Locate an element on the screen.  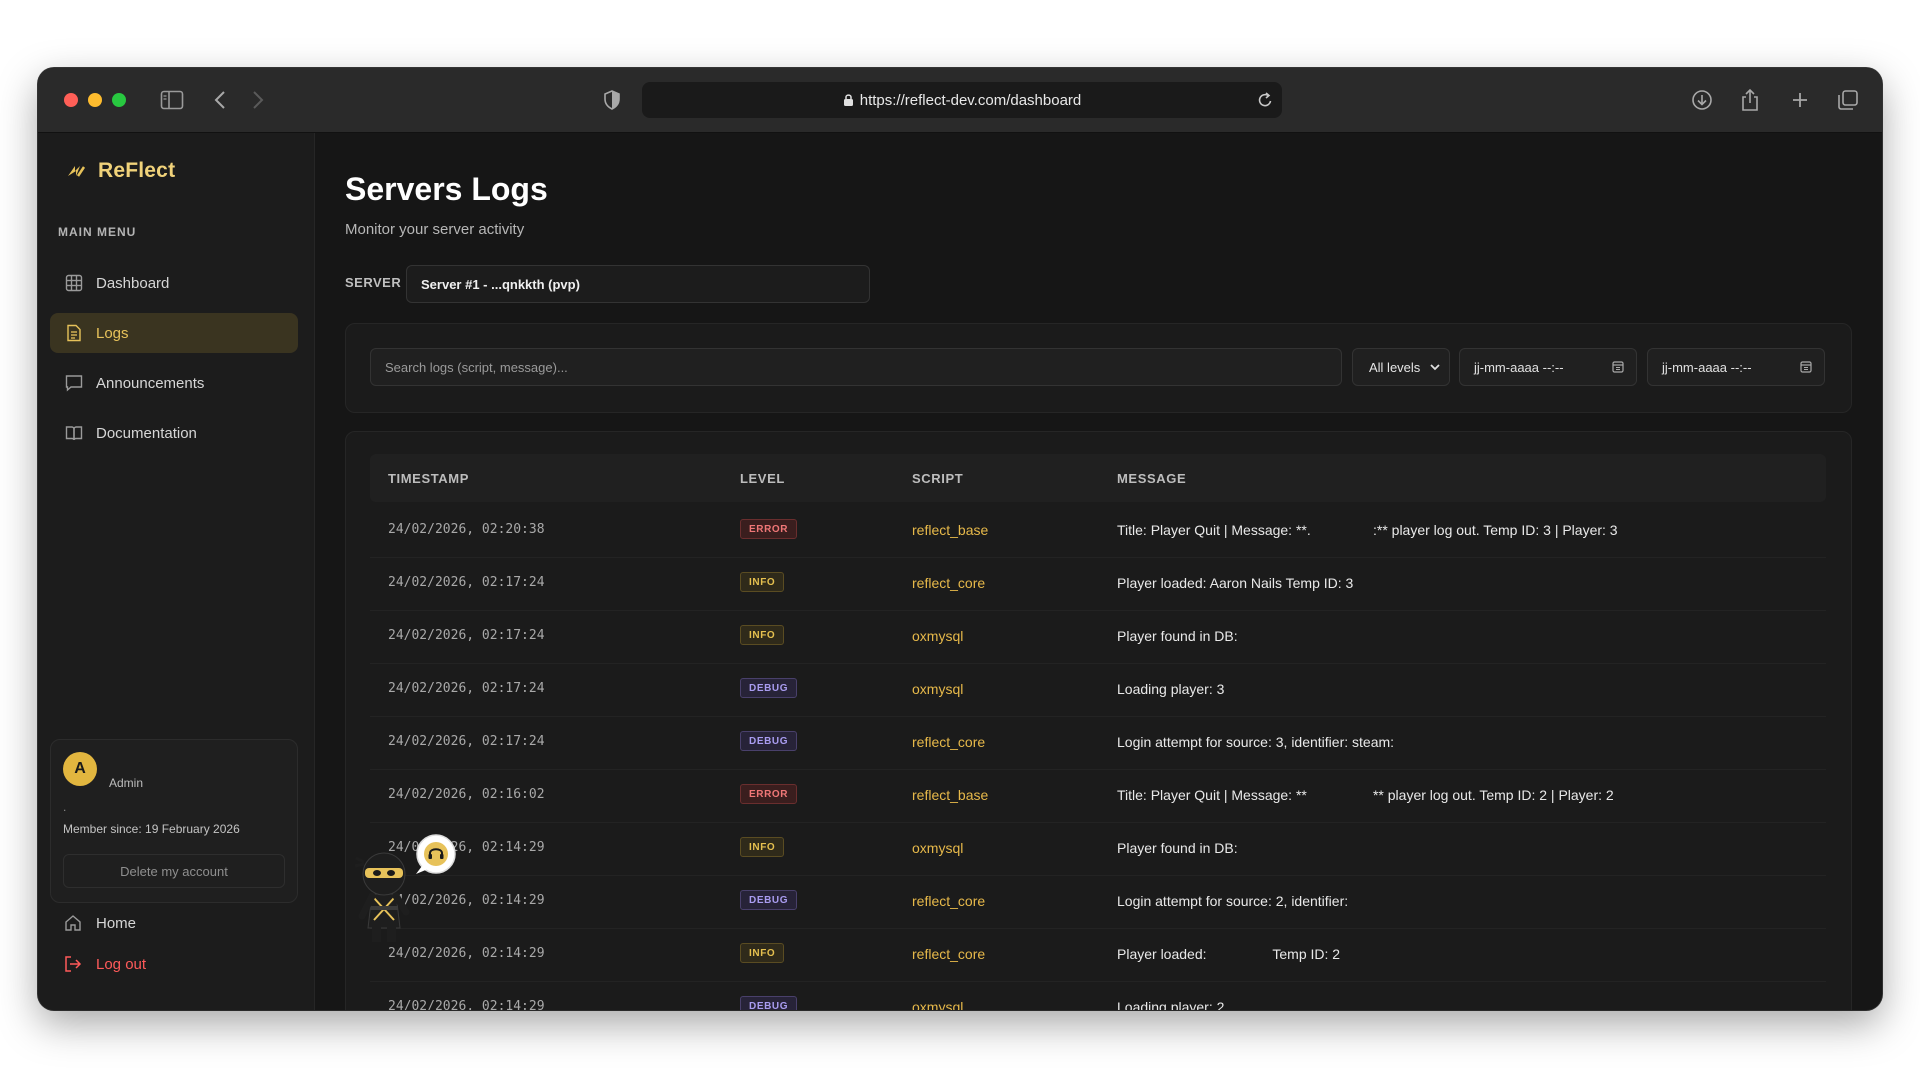
sidebar-icon is located at coordinates (172, 100).